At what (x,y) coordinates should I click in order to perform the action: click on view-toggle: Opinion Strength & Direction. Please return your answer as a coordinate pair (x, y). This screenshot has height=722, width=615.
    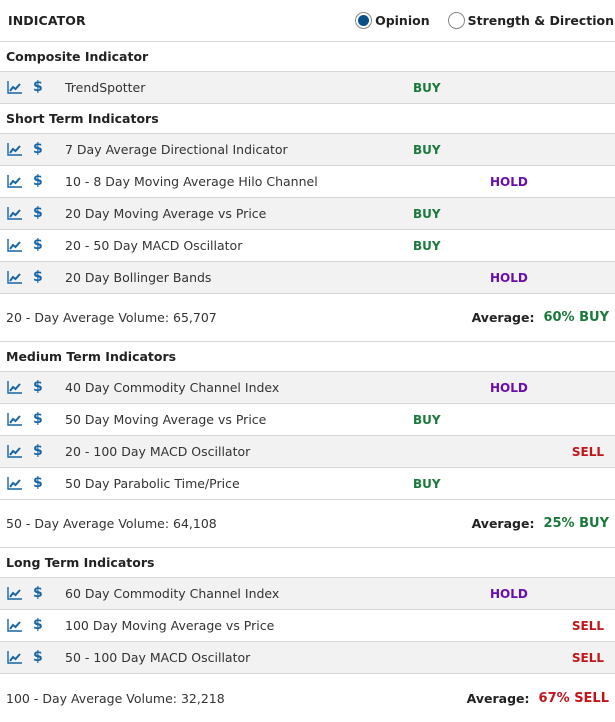
    Looking at the image, I should click on (475, 20).